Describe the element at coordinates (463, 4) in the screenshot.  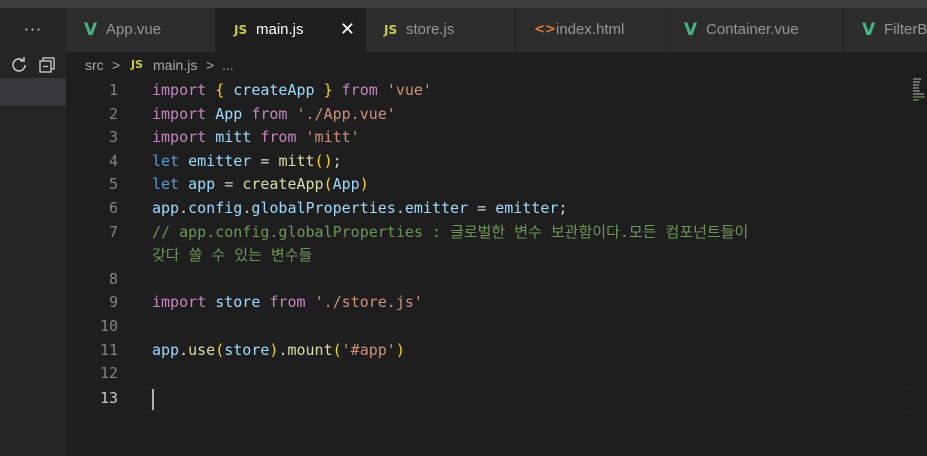
I see `window-top-strip` at that location.